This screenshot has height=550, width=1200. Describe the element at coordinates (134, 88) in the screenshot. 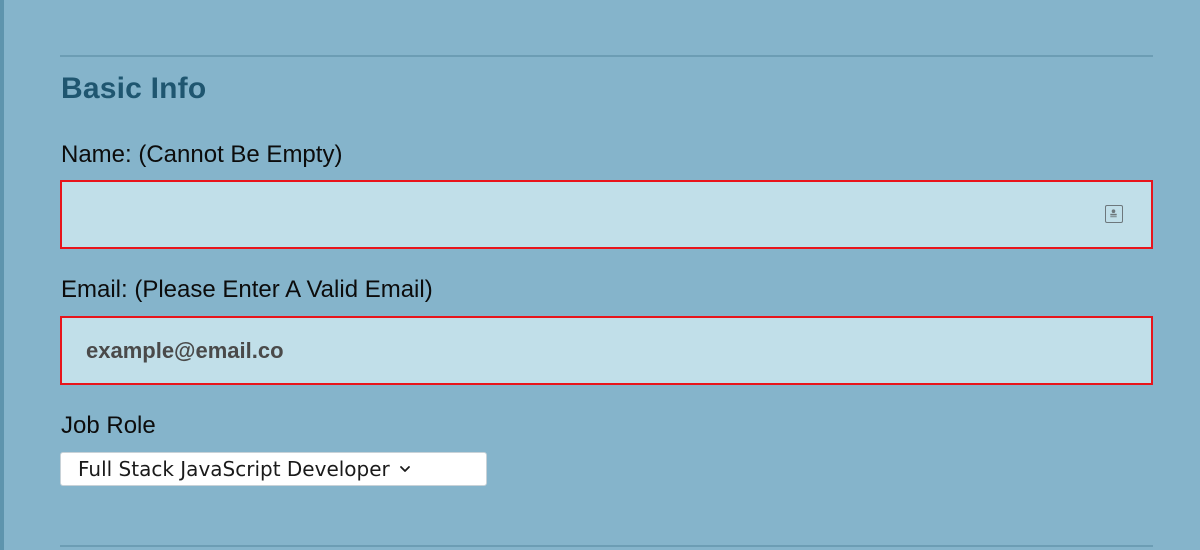

I see `section-title: Basic Info` at that location.